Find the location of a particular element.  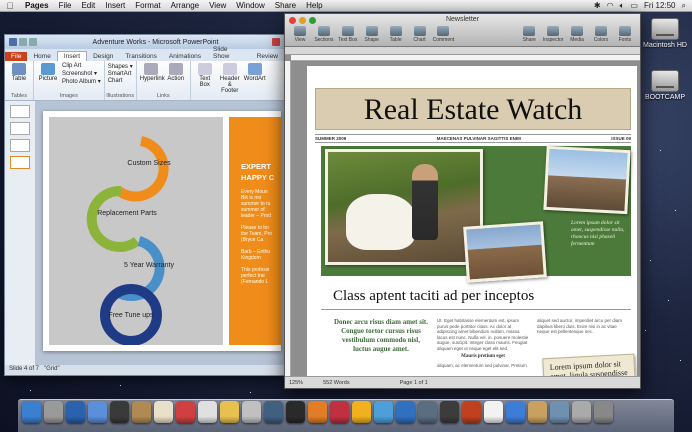

photo-house is located at coordinates (505, 252).